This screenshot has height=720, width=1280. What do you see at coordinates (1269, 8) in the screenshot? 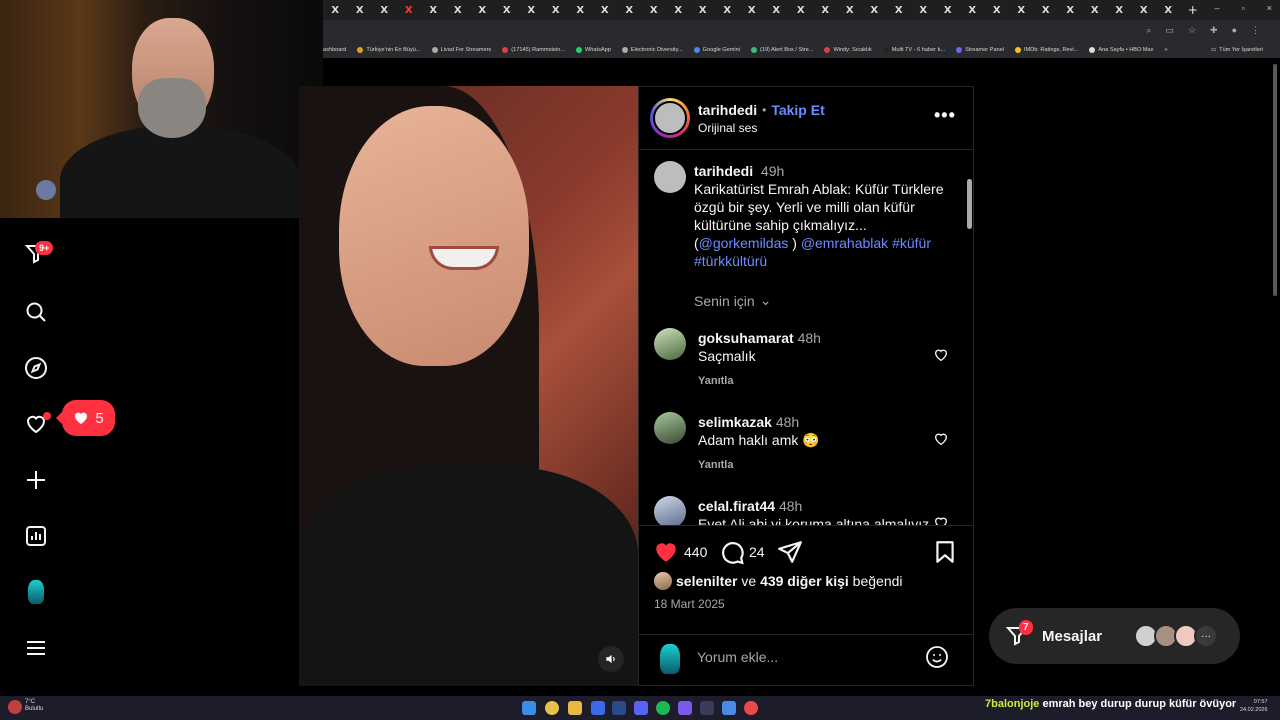
I see `close-button: ×` at bounding box center [1269, 8].